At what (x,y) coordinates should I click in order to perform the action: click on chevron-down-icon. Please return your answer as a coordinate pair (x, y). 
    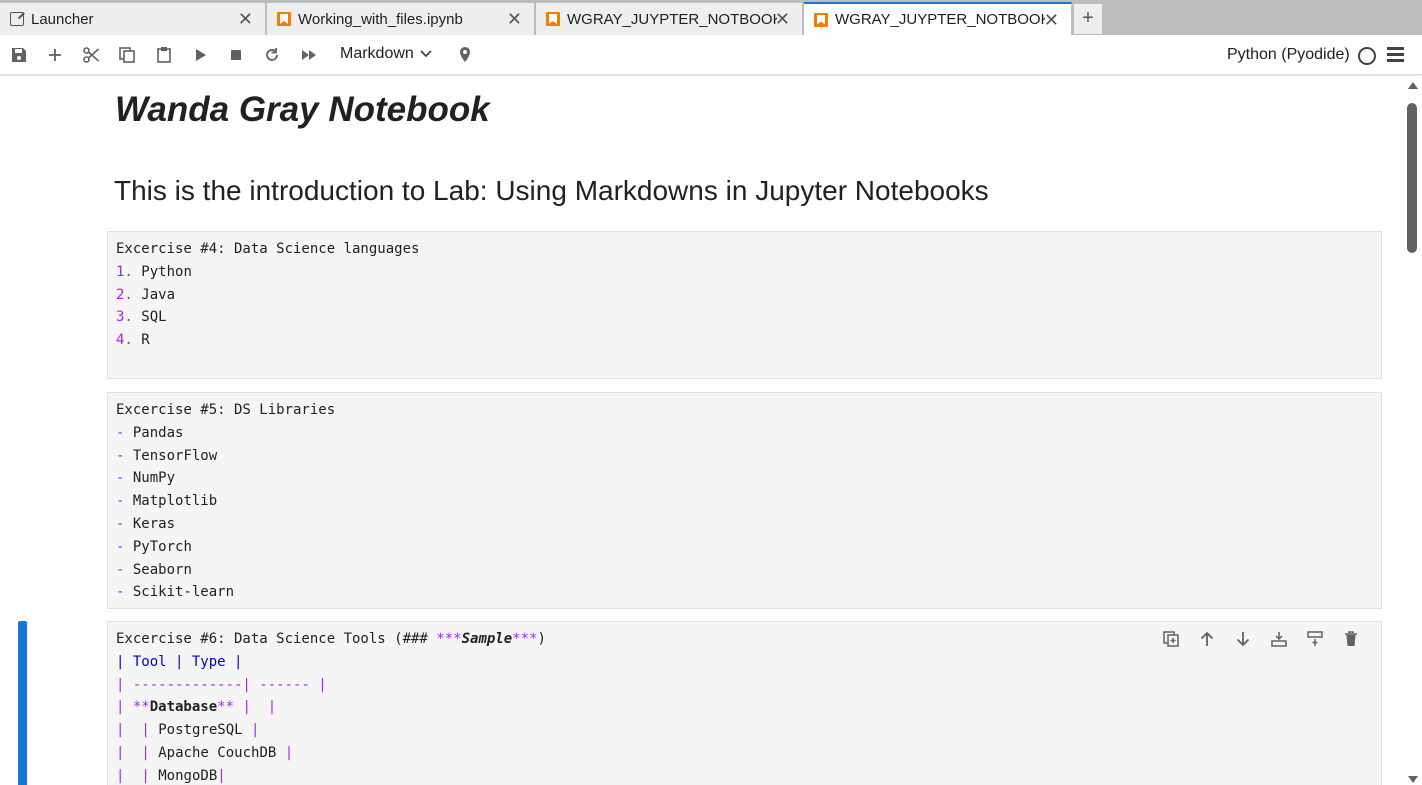
    Looking at the image, I should click on (426, 54).